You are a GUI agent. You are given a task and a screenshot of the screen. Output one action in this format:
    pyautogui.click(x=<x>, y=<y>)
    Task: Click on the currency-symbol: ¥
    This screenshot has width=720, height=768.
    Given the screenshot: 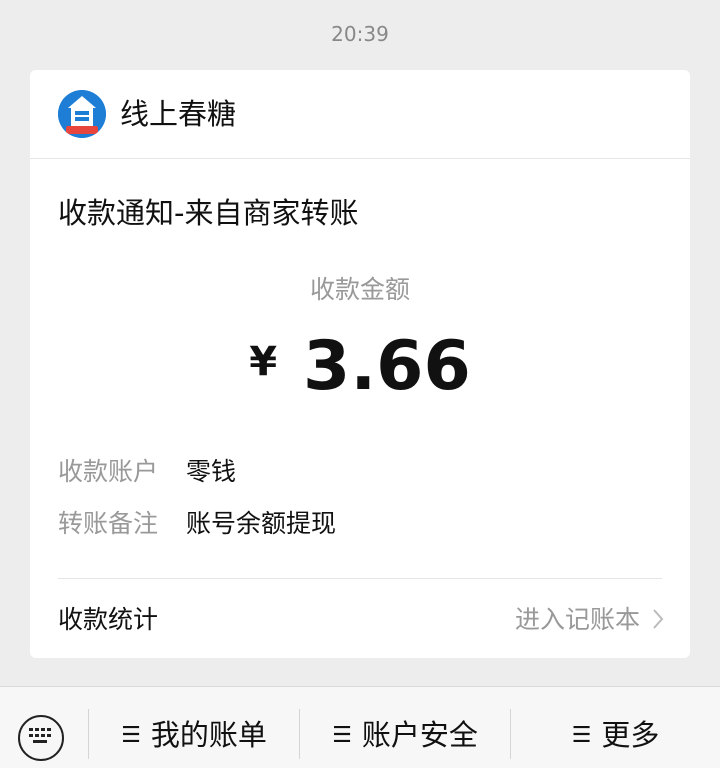 What is the action you would take?
    pyautogui.click(x=263, y=362)
    